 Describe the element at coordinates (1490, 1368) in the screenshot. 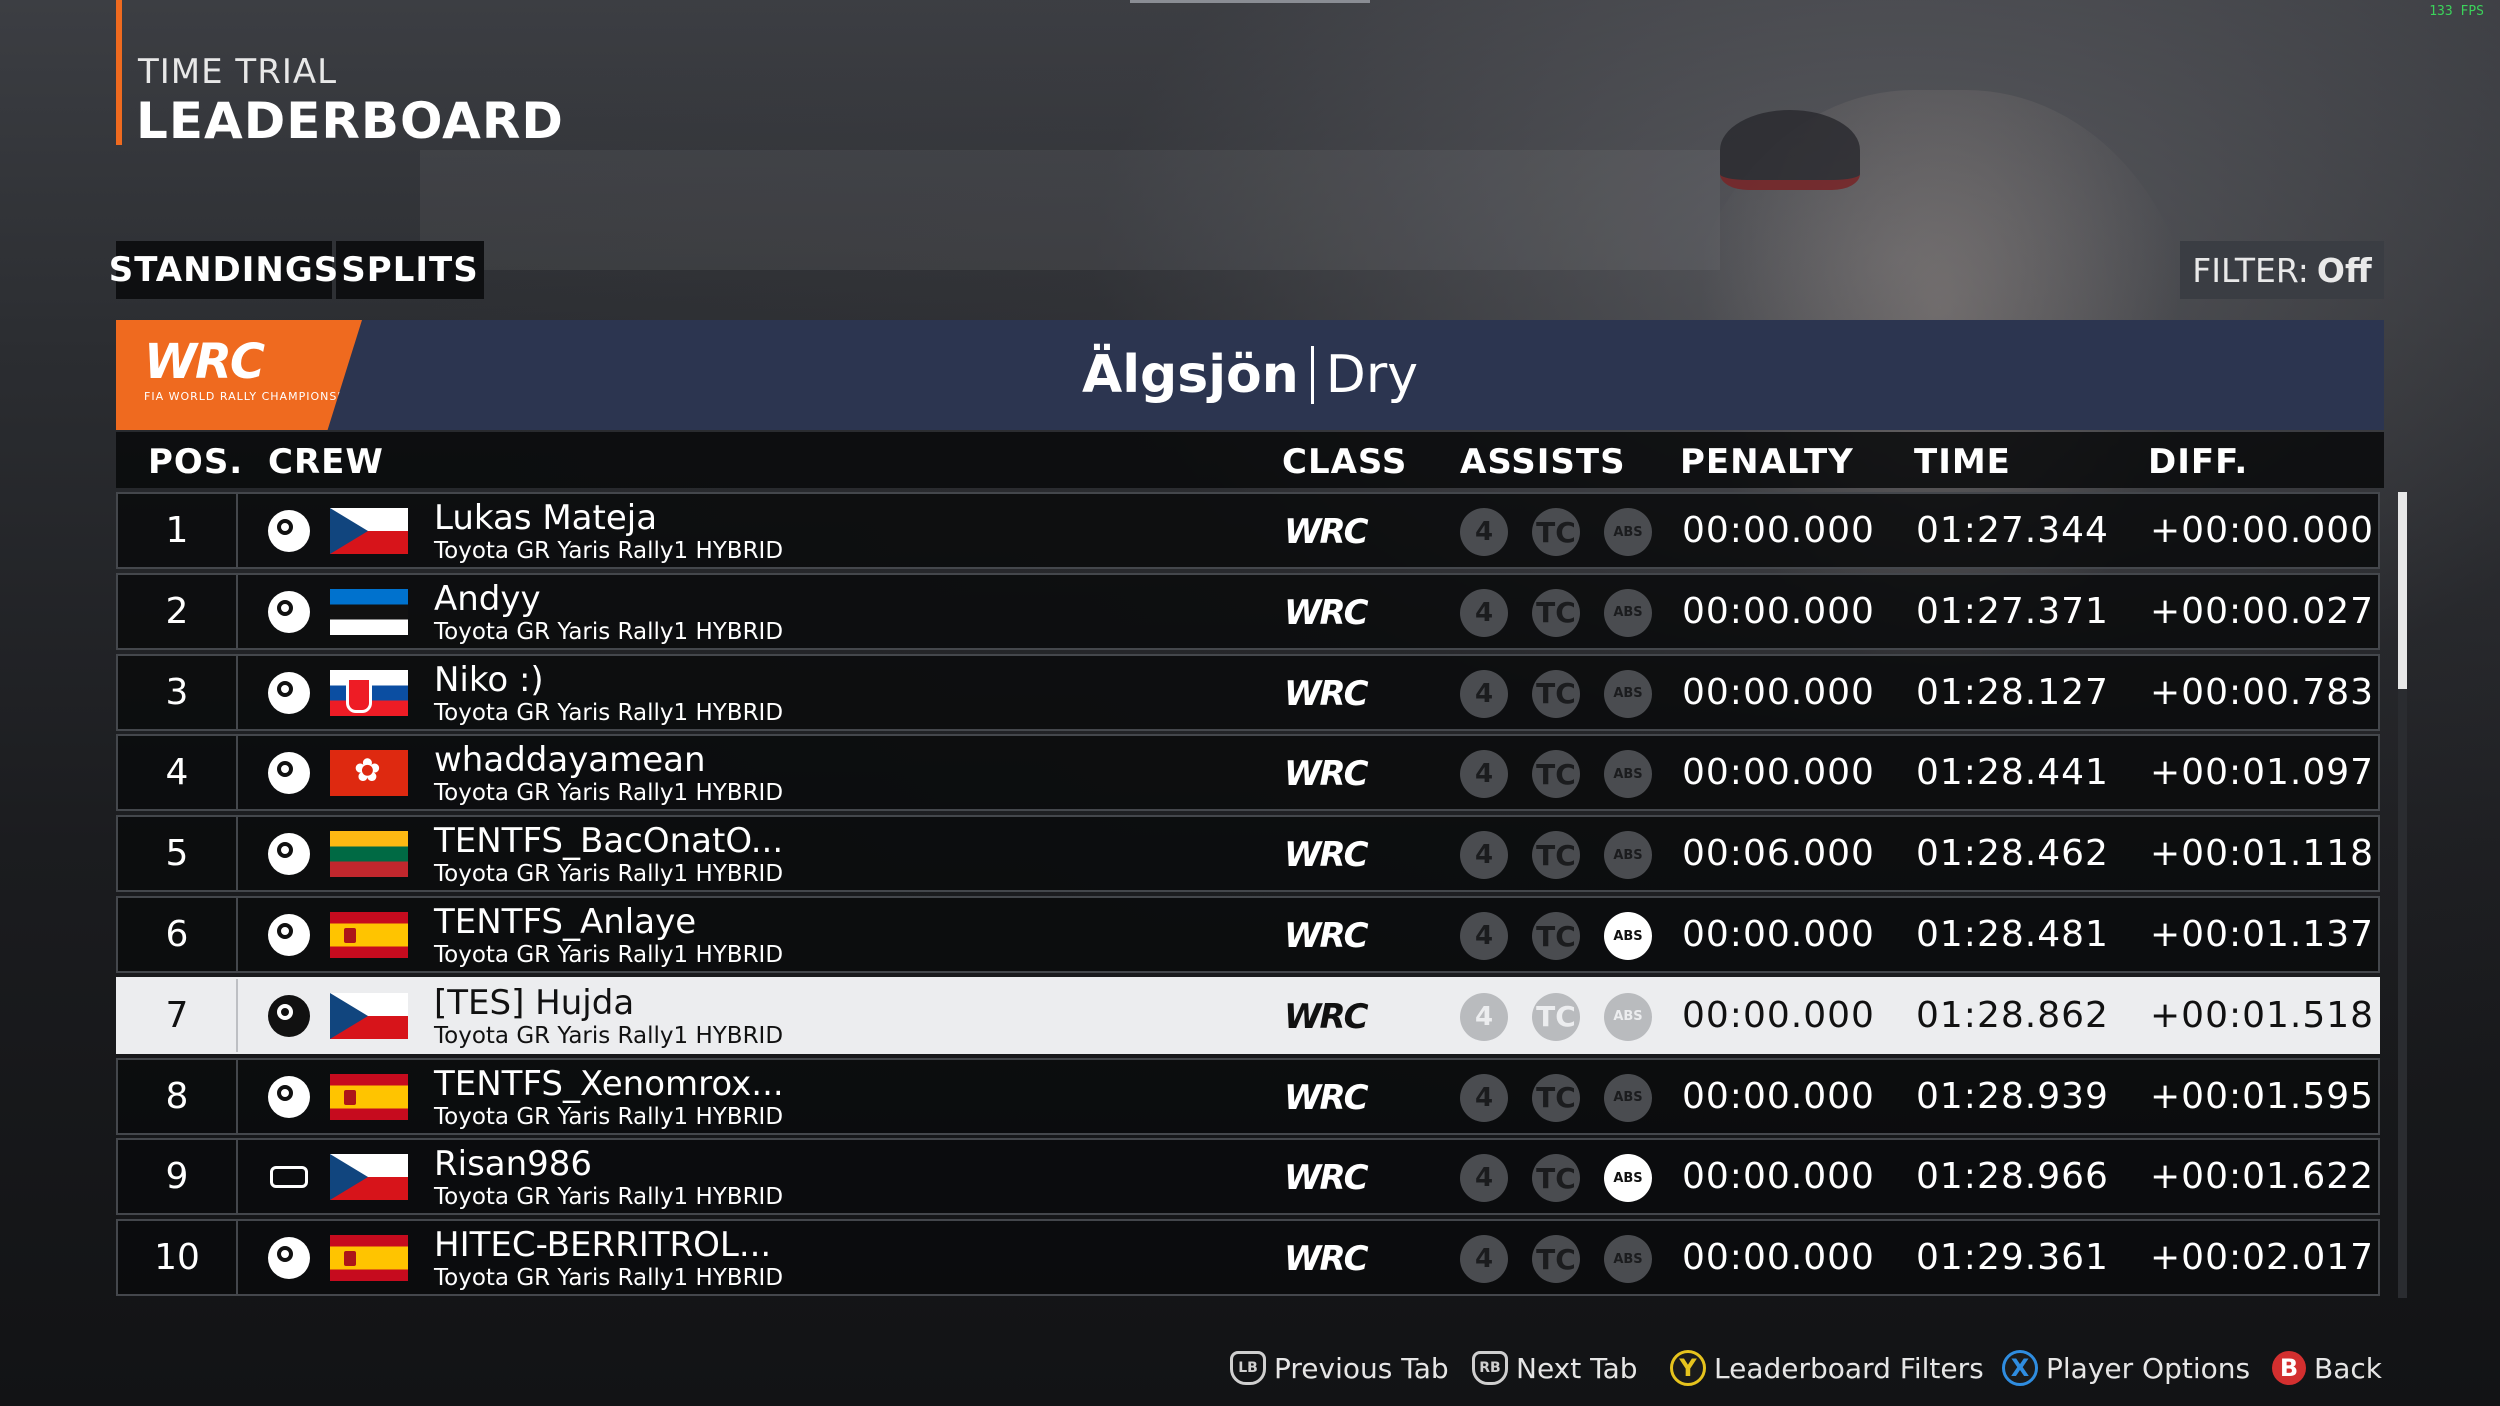

I see `rb-button-icon: RB` at that location.